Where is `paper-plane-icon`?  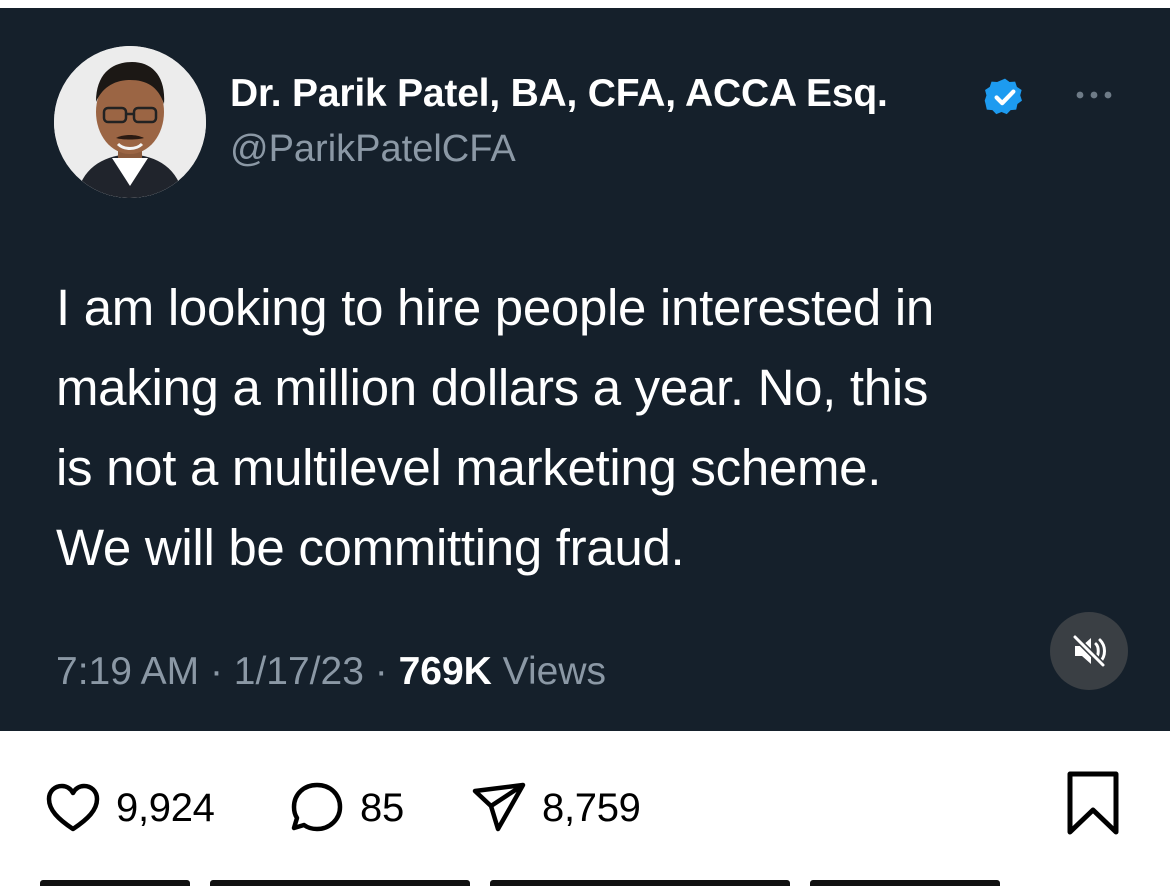 paper-plane-icon is located at coordinates (499, 807).